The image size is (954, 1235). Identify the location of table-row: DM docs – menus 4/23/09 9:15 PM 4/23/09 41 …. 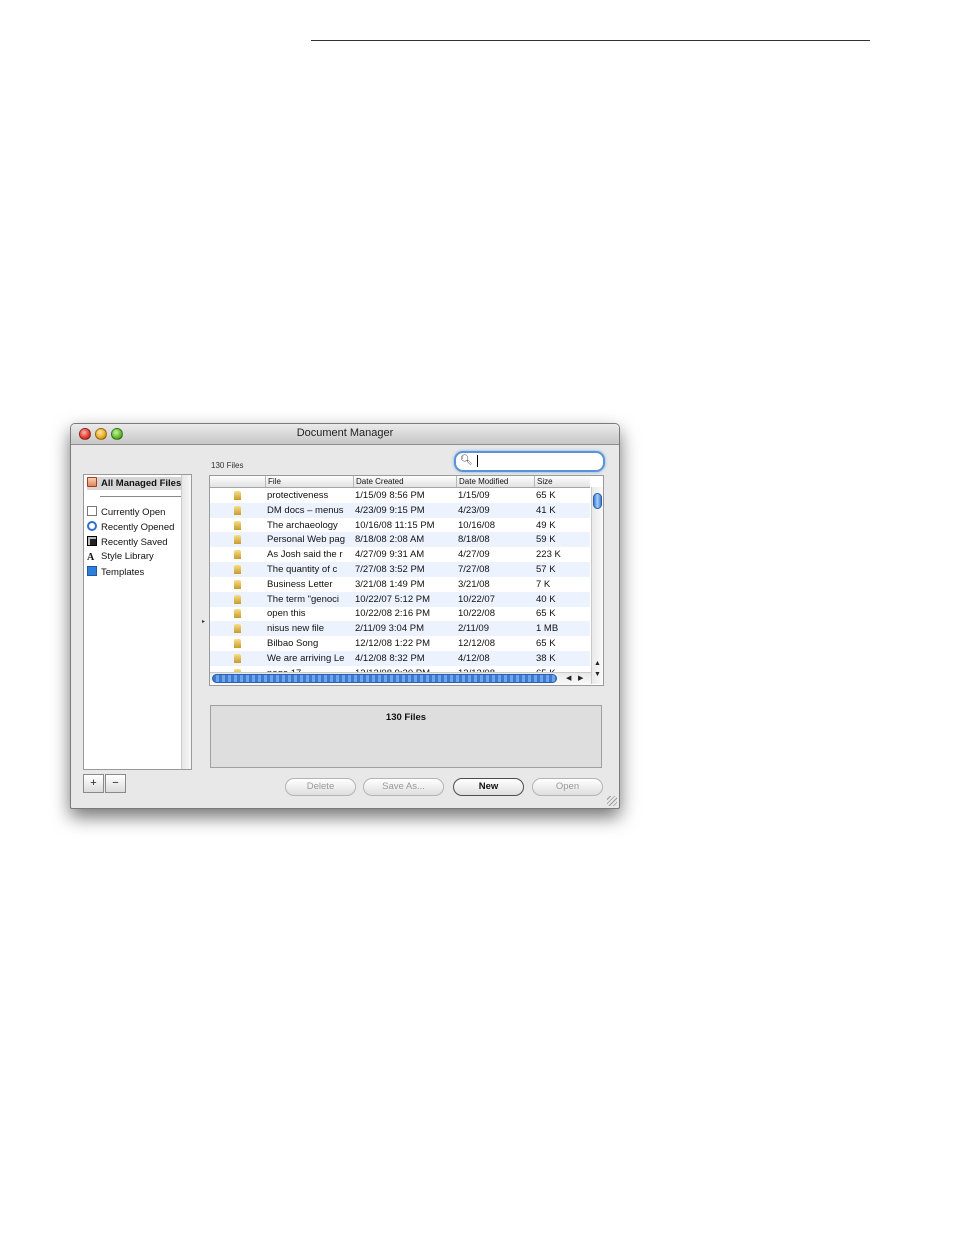
(400, 510).